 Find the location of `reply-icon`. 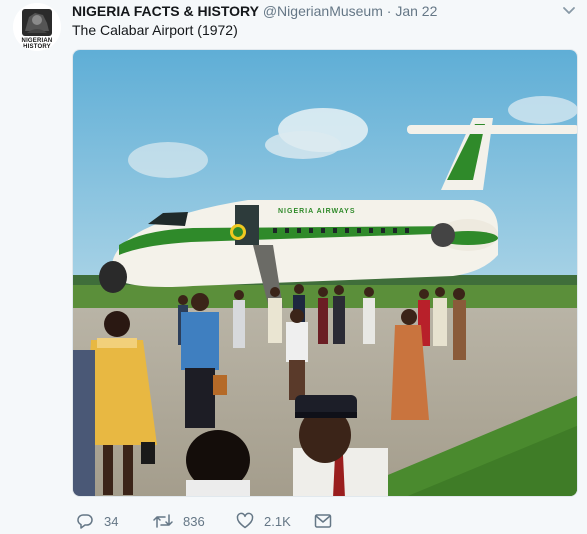

reply-icon is located at coordinates (85, 521).